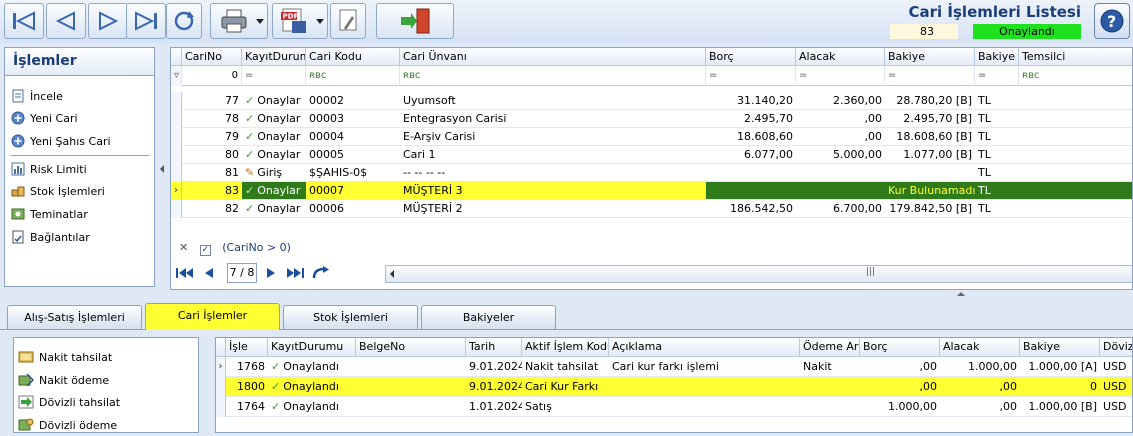 This screenshot has height=436, width=1133. Describe the element at coordinates (320, 21) in the screenshot. I see `pdf-dropdown-icon` at that location.